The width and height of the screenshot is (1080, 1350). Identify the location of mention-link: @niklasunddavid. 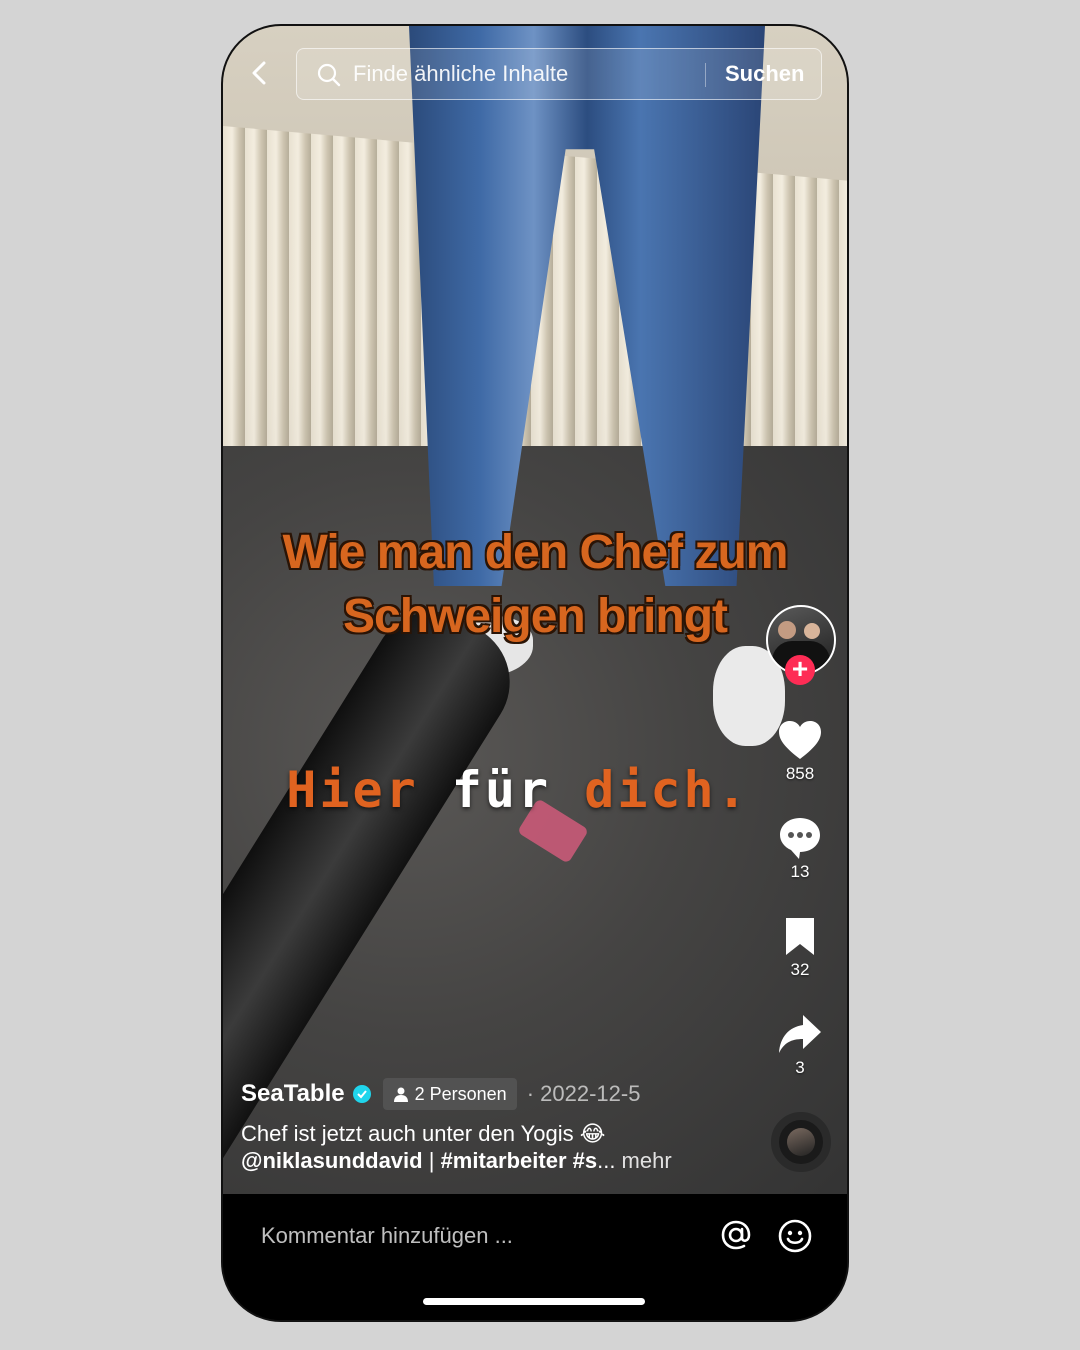
(332, 1160).